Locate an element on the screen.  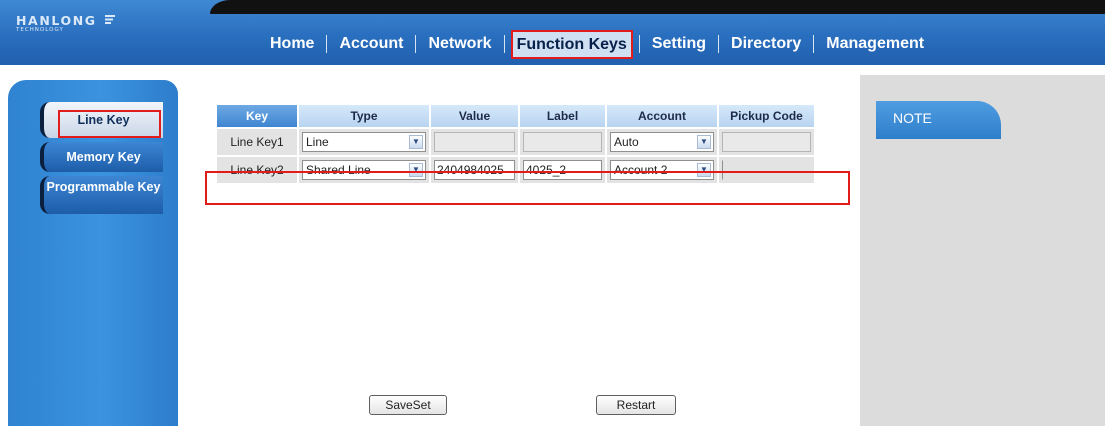
table-header-row: Key Type Value Label Account Pickup Code is located at coordinates (515, 116).